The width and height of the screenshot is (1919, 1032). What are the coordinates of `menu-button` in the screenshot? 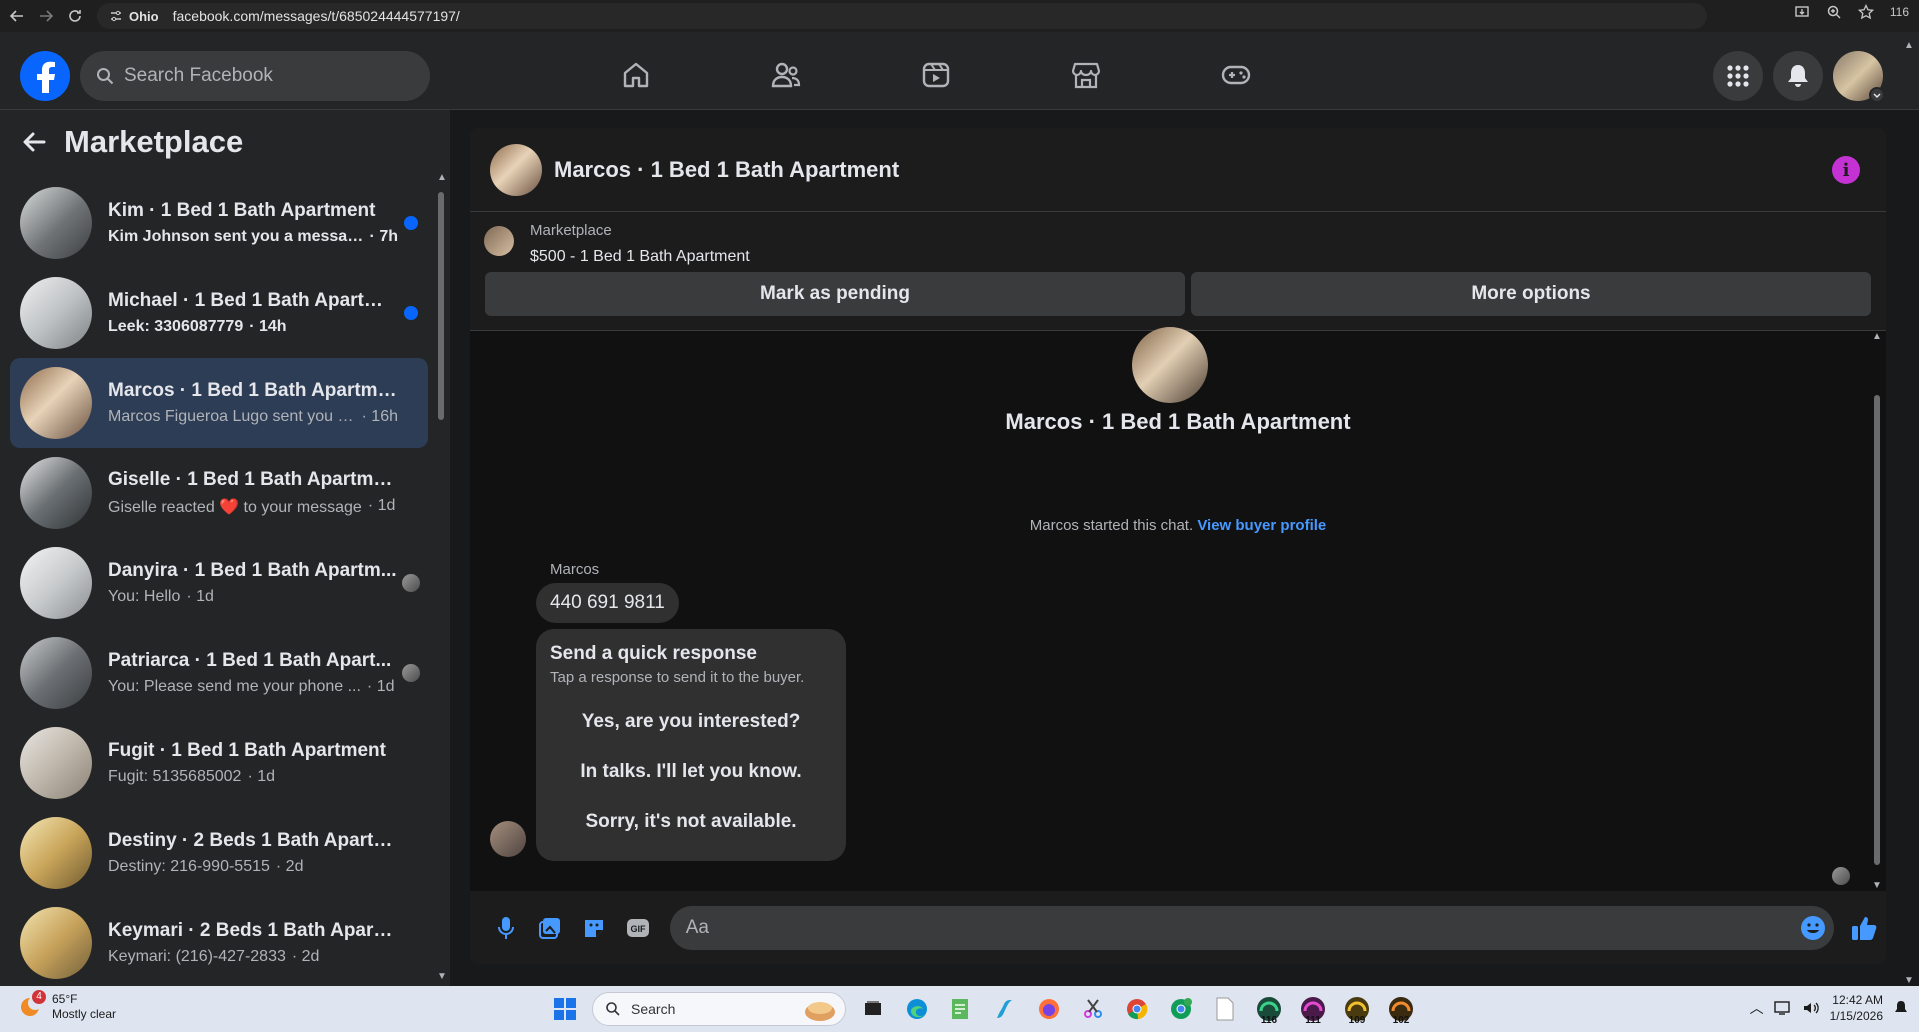 It's located at (1738, 76).